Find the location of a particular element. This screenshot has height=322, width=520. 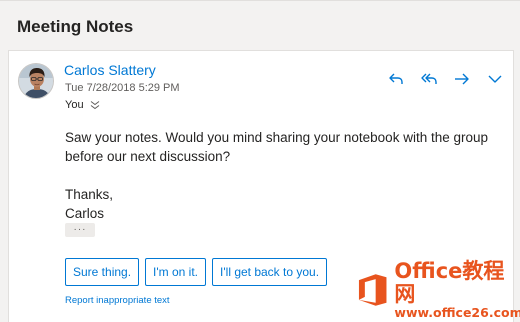

watermark-title: Office教程网 is located at coordinates (449, 282).